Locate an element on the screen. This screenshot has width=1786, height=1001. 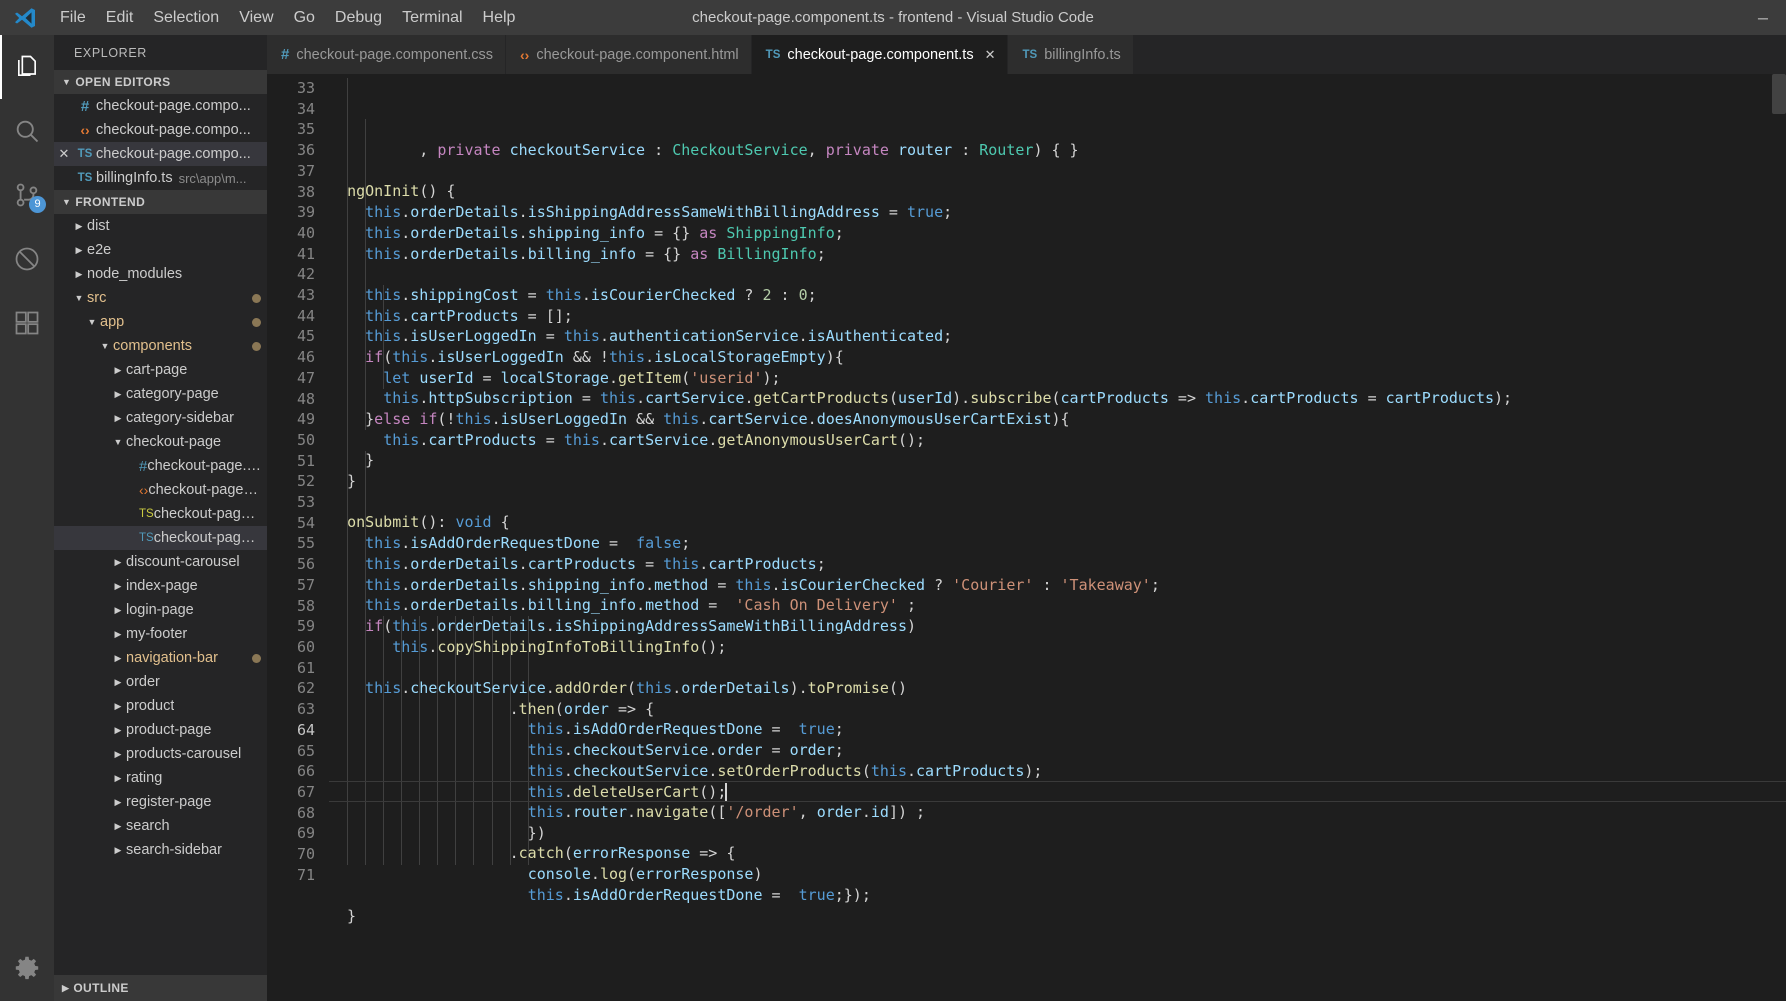
menu-bar: File Edit Selection View Go Debug Terminal Help is located at coordinates (287, 18).